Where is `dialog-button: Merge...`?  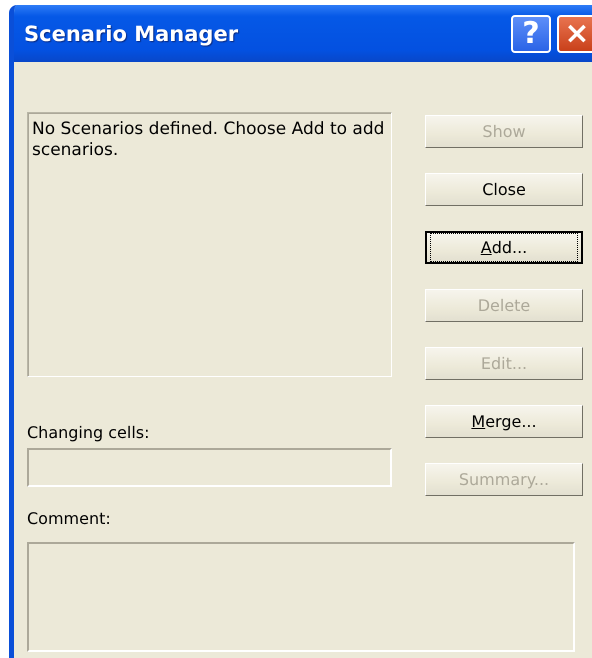 dialog-button: Merge... is located at coordinates (504, 421).